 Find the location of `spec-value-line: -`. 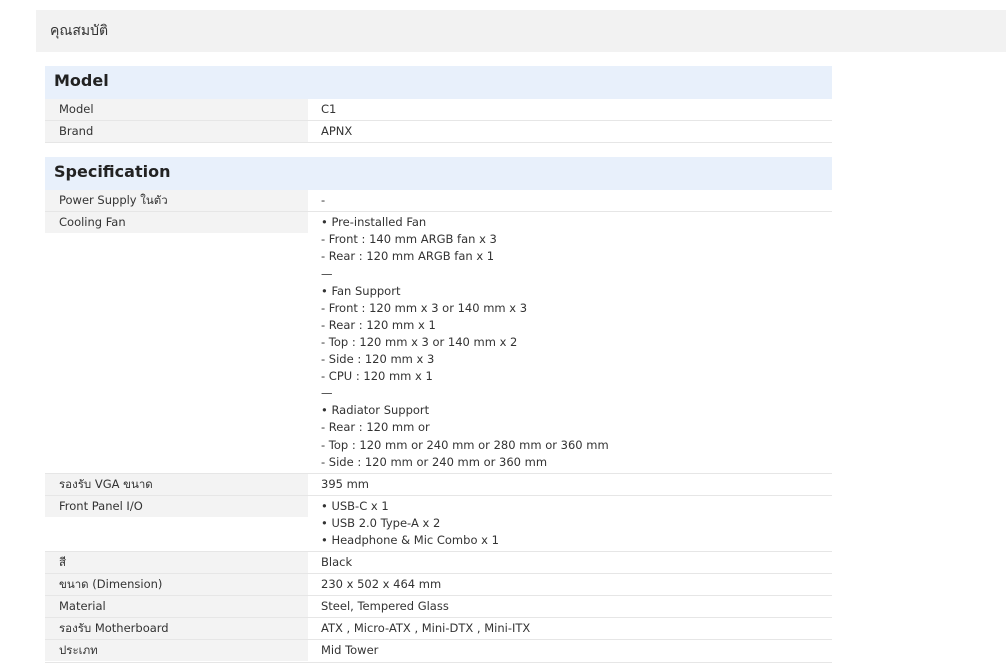

spec-value-line: - is located at coordinates (323, 200).